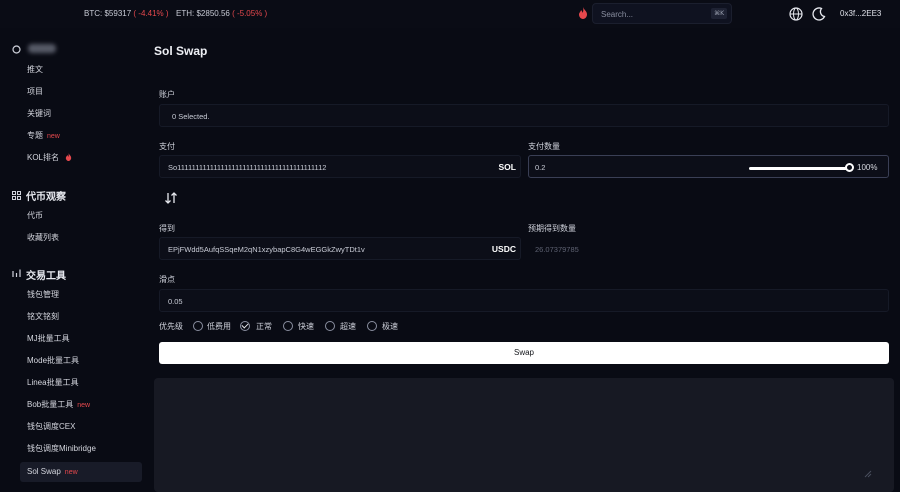 This screenshot has height=492, width=900. I want to click on search-box: Search... ⌘K, so click(662, 13).